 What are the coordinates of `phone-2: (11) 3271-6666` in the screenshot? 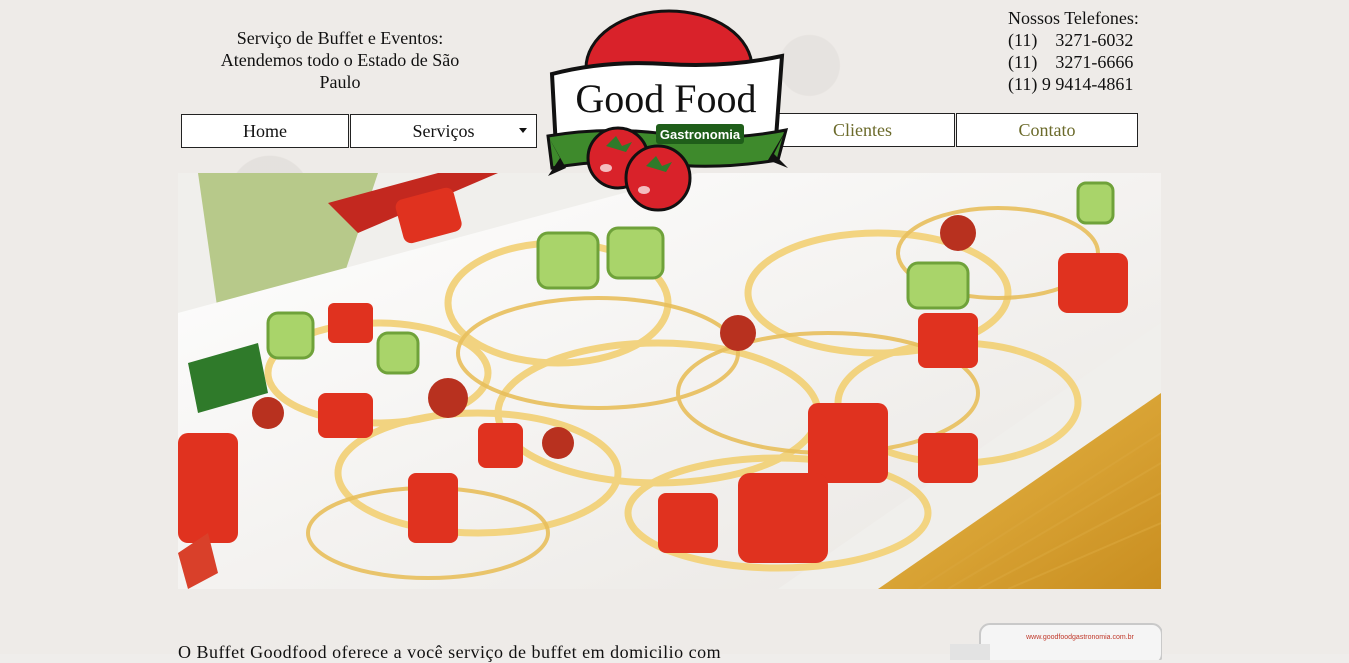 It's located at (1071, 62).